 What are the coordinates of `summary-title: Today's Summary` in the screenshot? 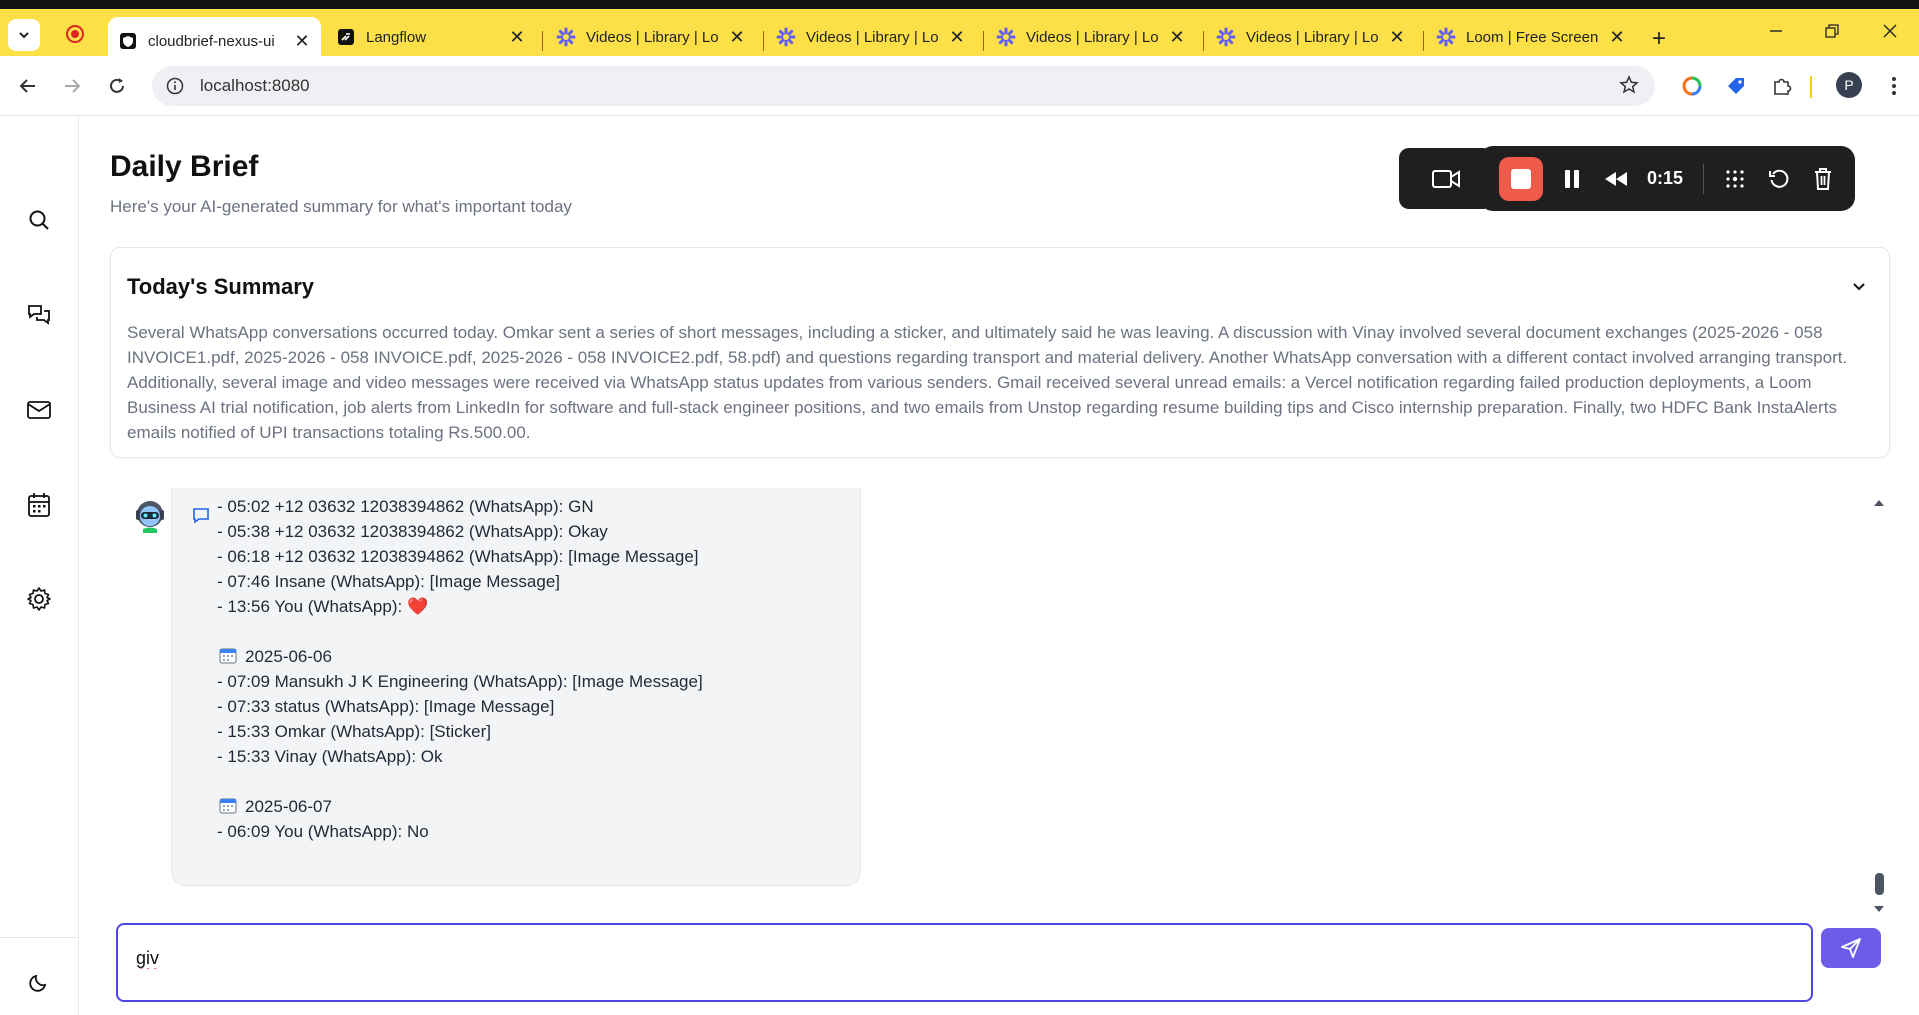 It's located at (220, 286).